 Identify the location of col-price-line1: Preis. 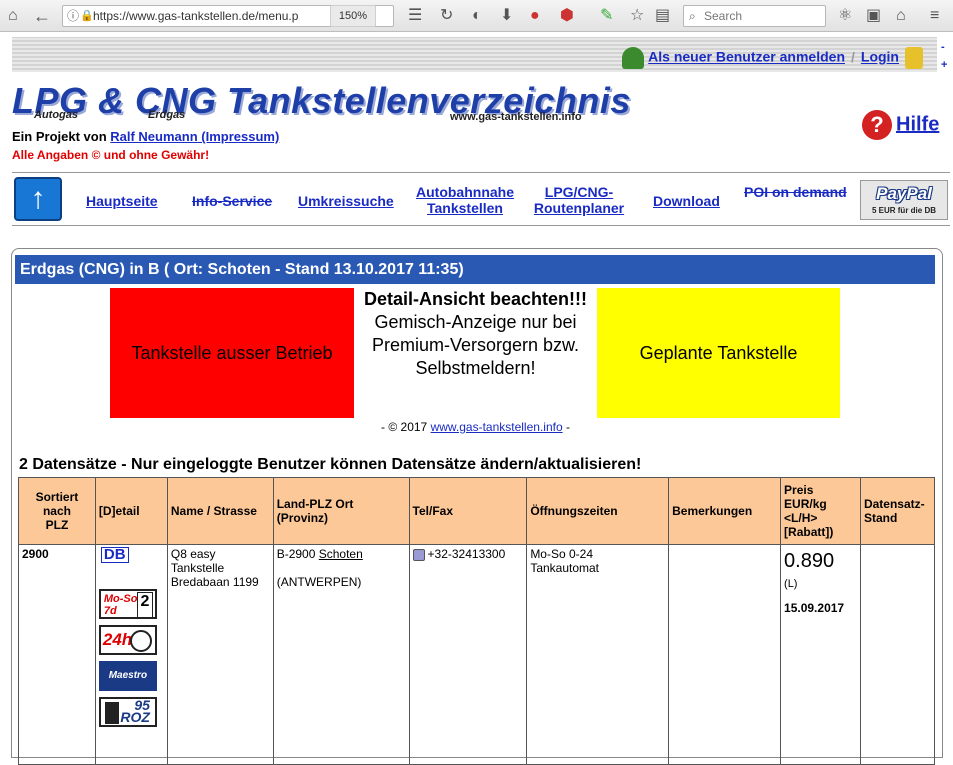
(799, 490).